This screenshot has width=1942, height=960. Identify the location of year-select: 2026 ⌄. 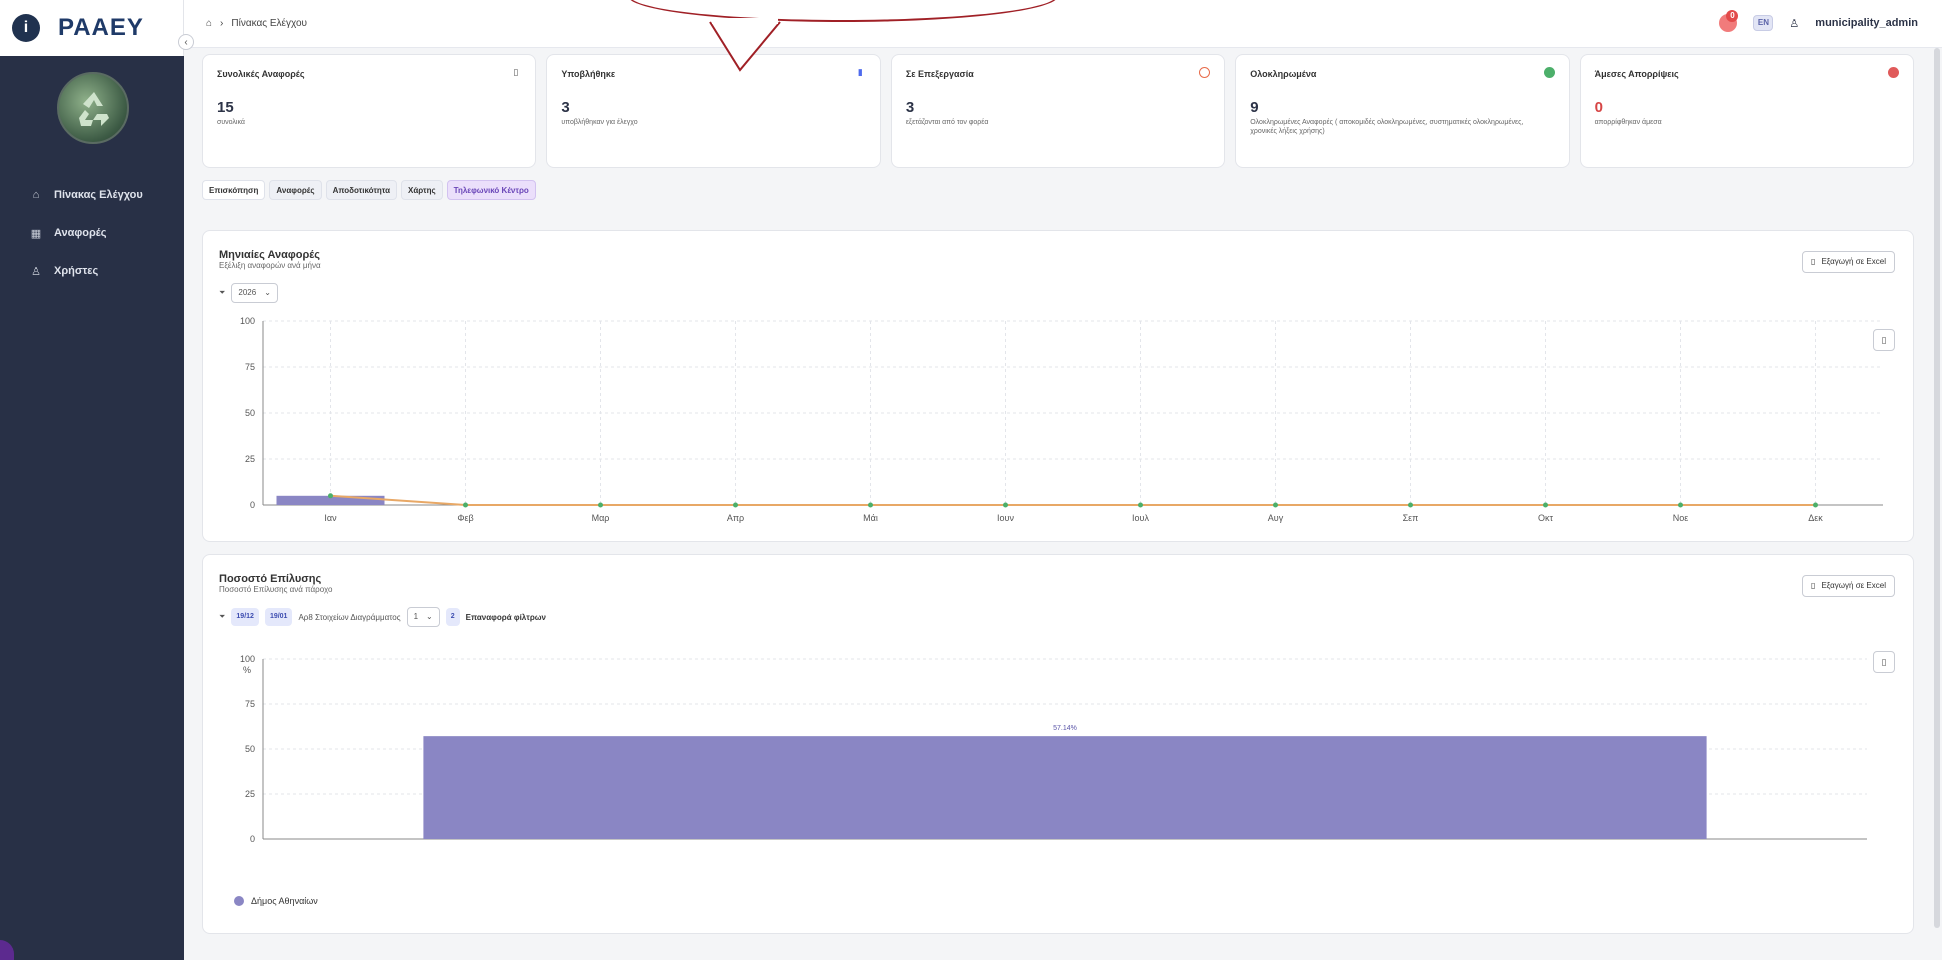
(254, 293).